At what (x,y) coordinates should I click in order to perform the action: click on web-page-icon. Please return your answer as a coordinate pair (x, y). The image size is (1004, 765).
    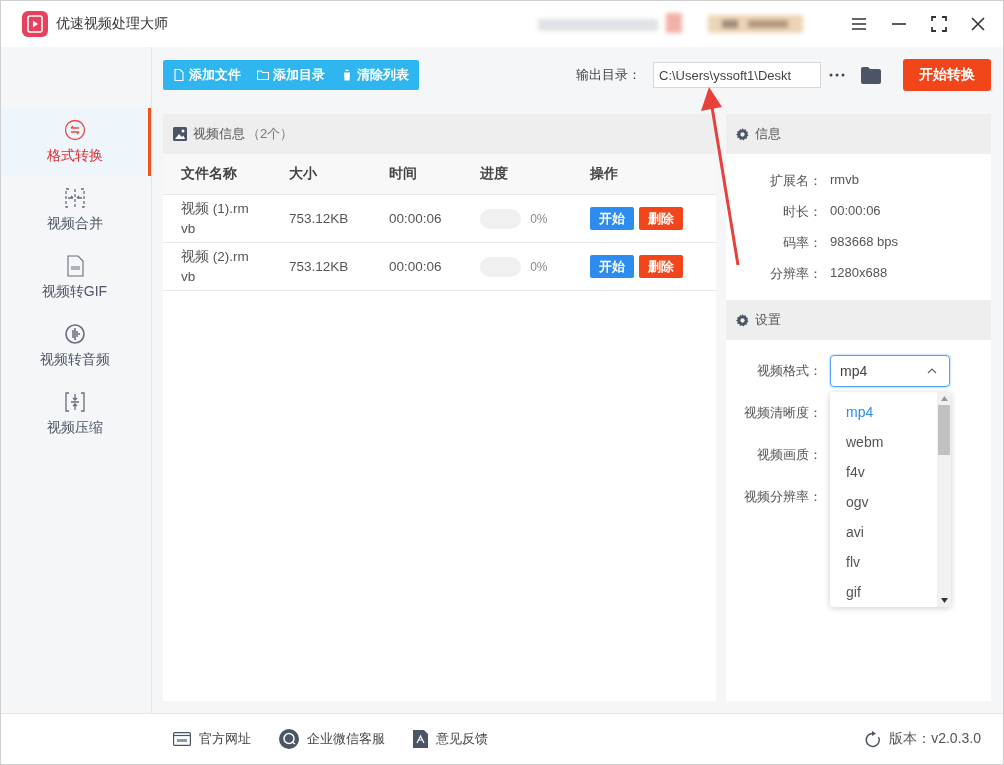
    Looking at the image, I should click on (182, 739).